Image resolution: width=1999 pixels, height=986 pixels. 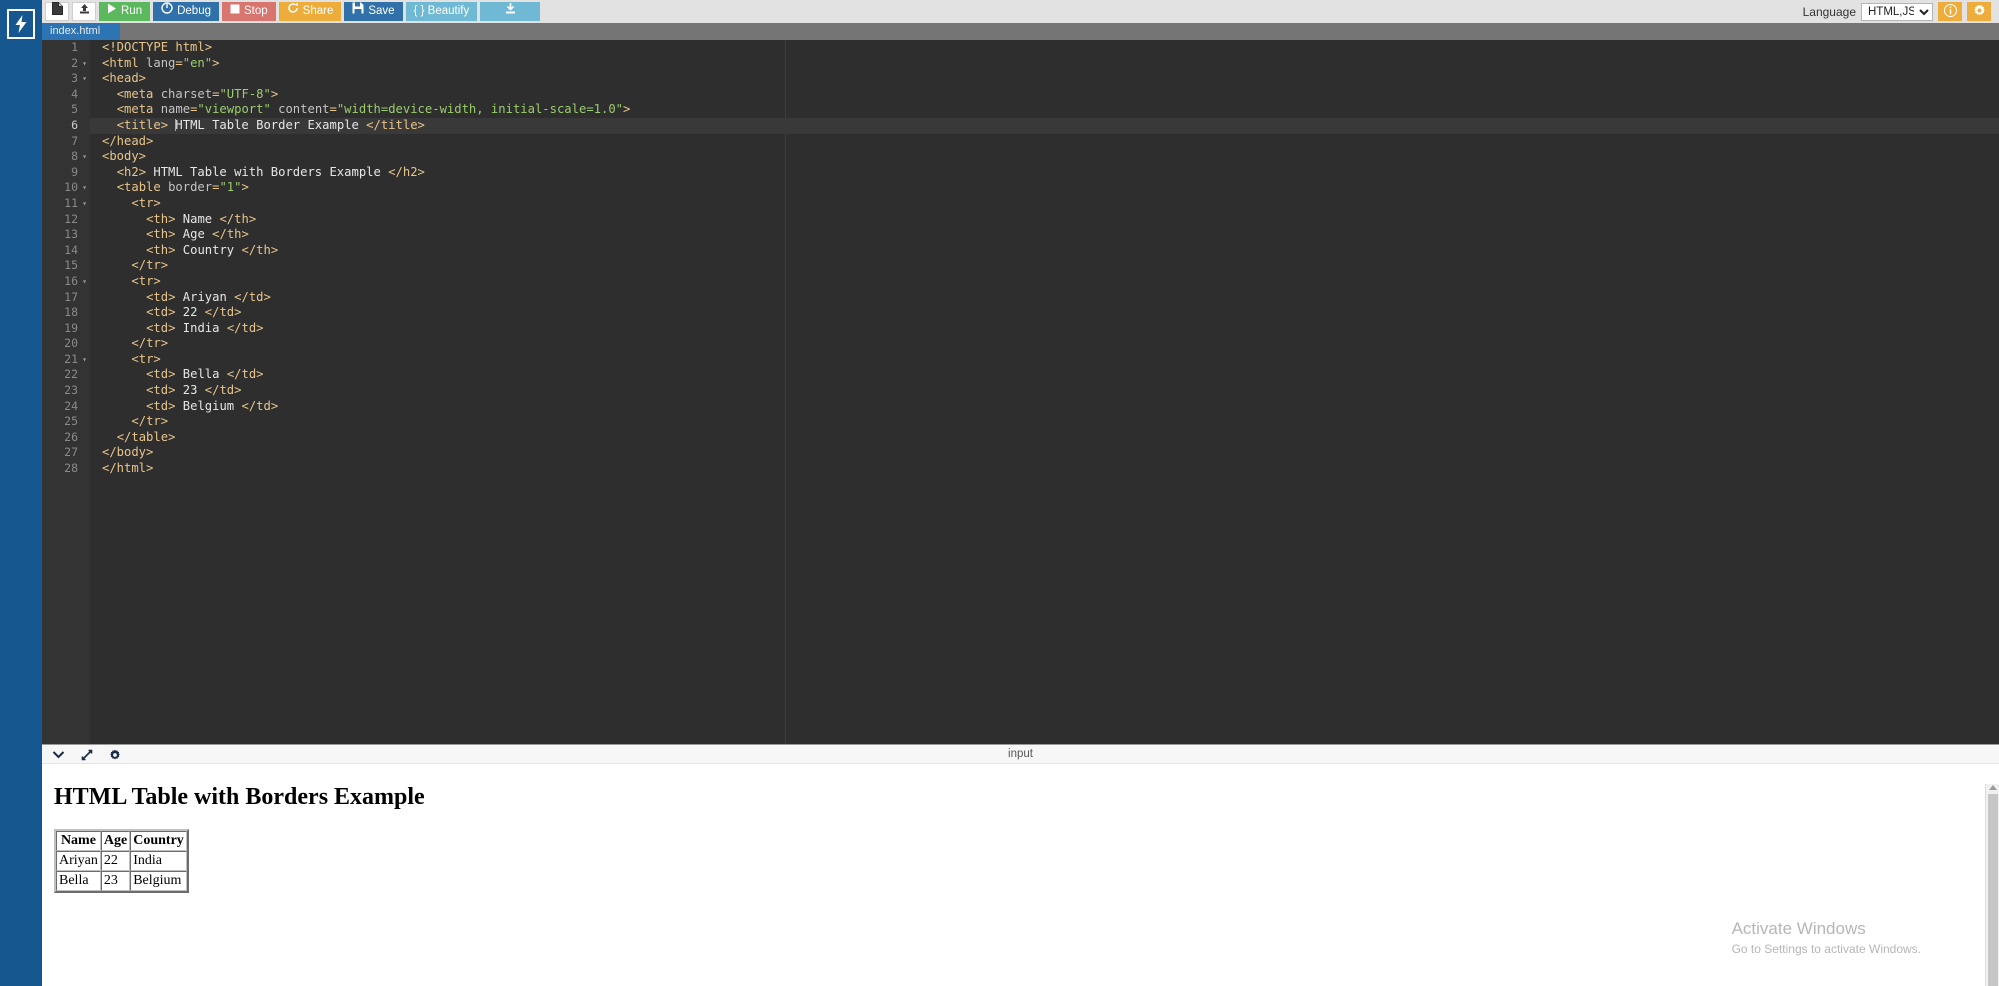 I want to click on code-line: 20 </tr>, so click(x=1031, y=344).